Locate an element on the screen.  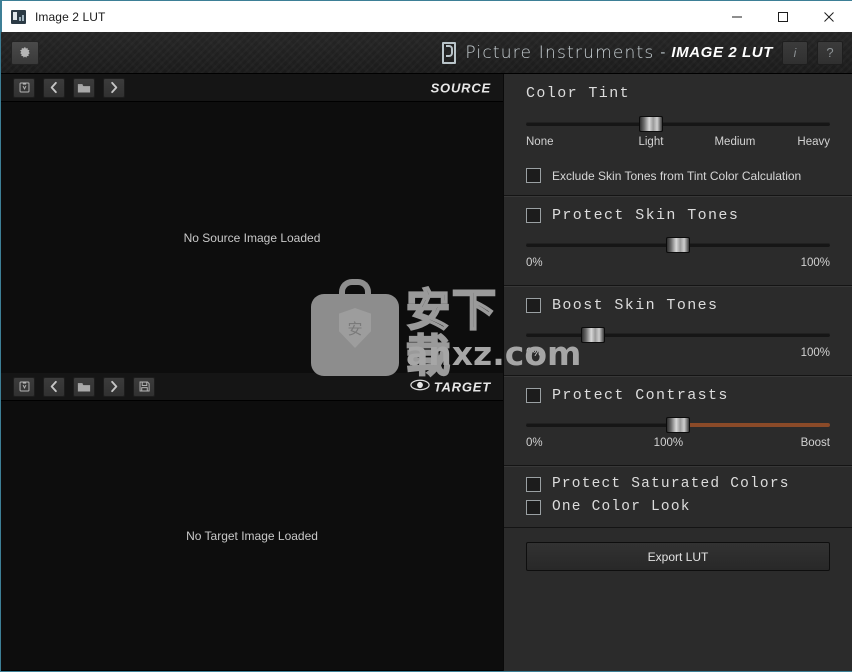
section-boost-skin-tones: Boost Skin Tones 0% 100% is located at coordinates (678, 331).